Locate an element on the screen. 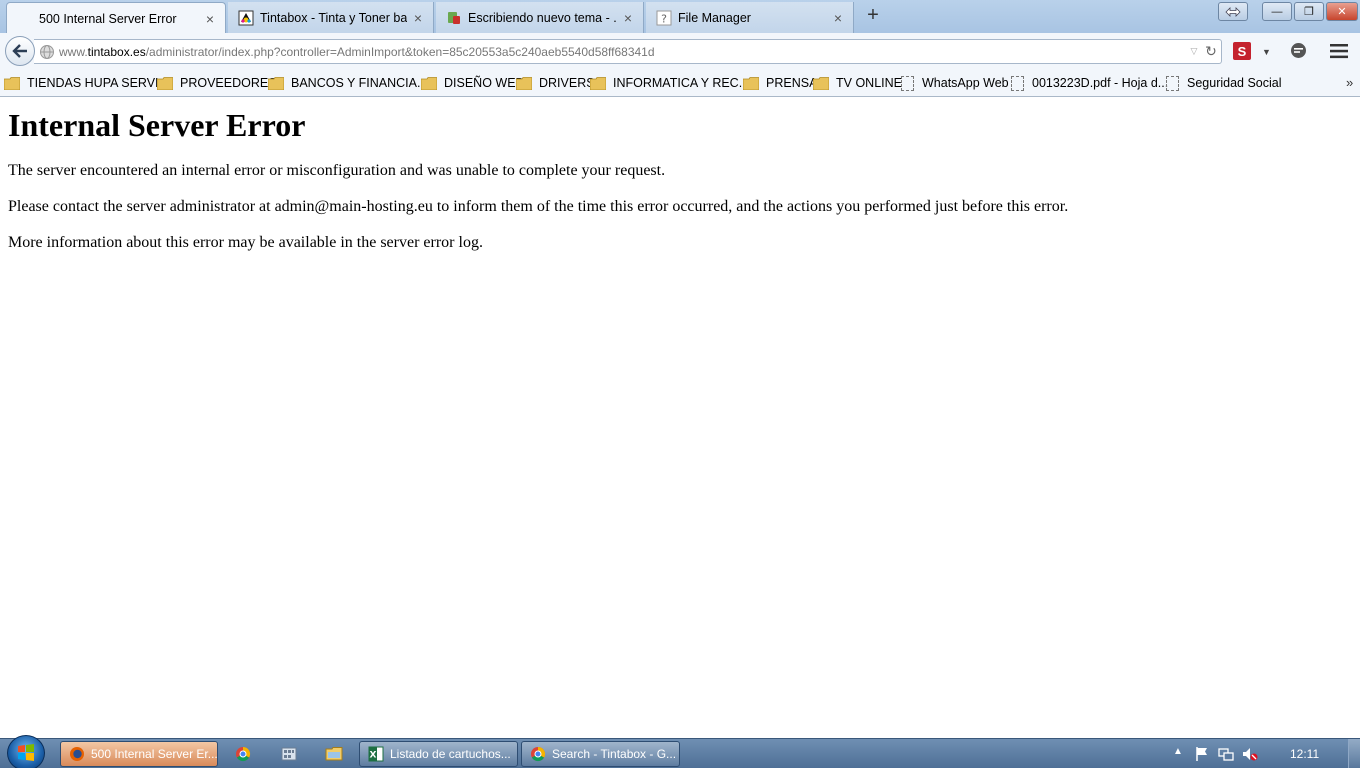 This screenshot has width=1360, height=768. tab-file-manager: ? File Manager × is located at coordinates (750, 17).